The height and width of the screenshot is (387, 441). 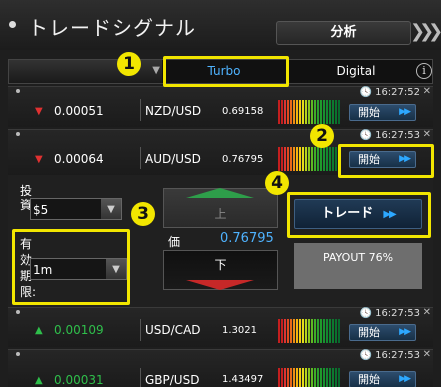 I want to click on bullet-icon, so click(x=18, y=91).